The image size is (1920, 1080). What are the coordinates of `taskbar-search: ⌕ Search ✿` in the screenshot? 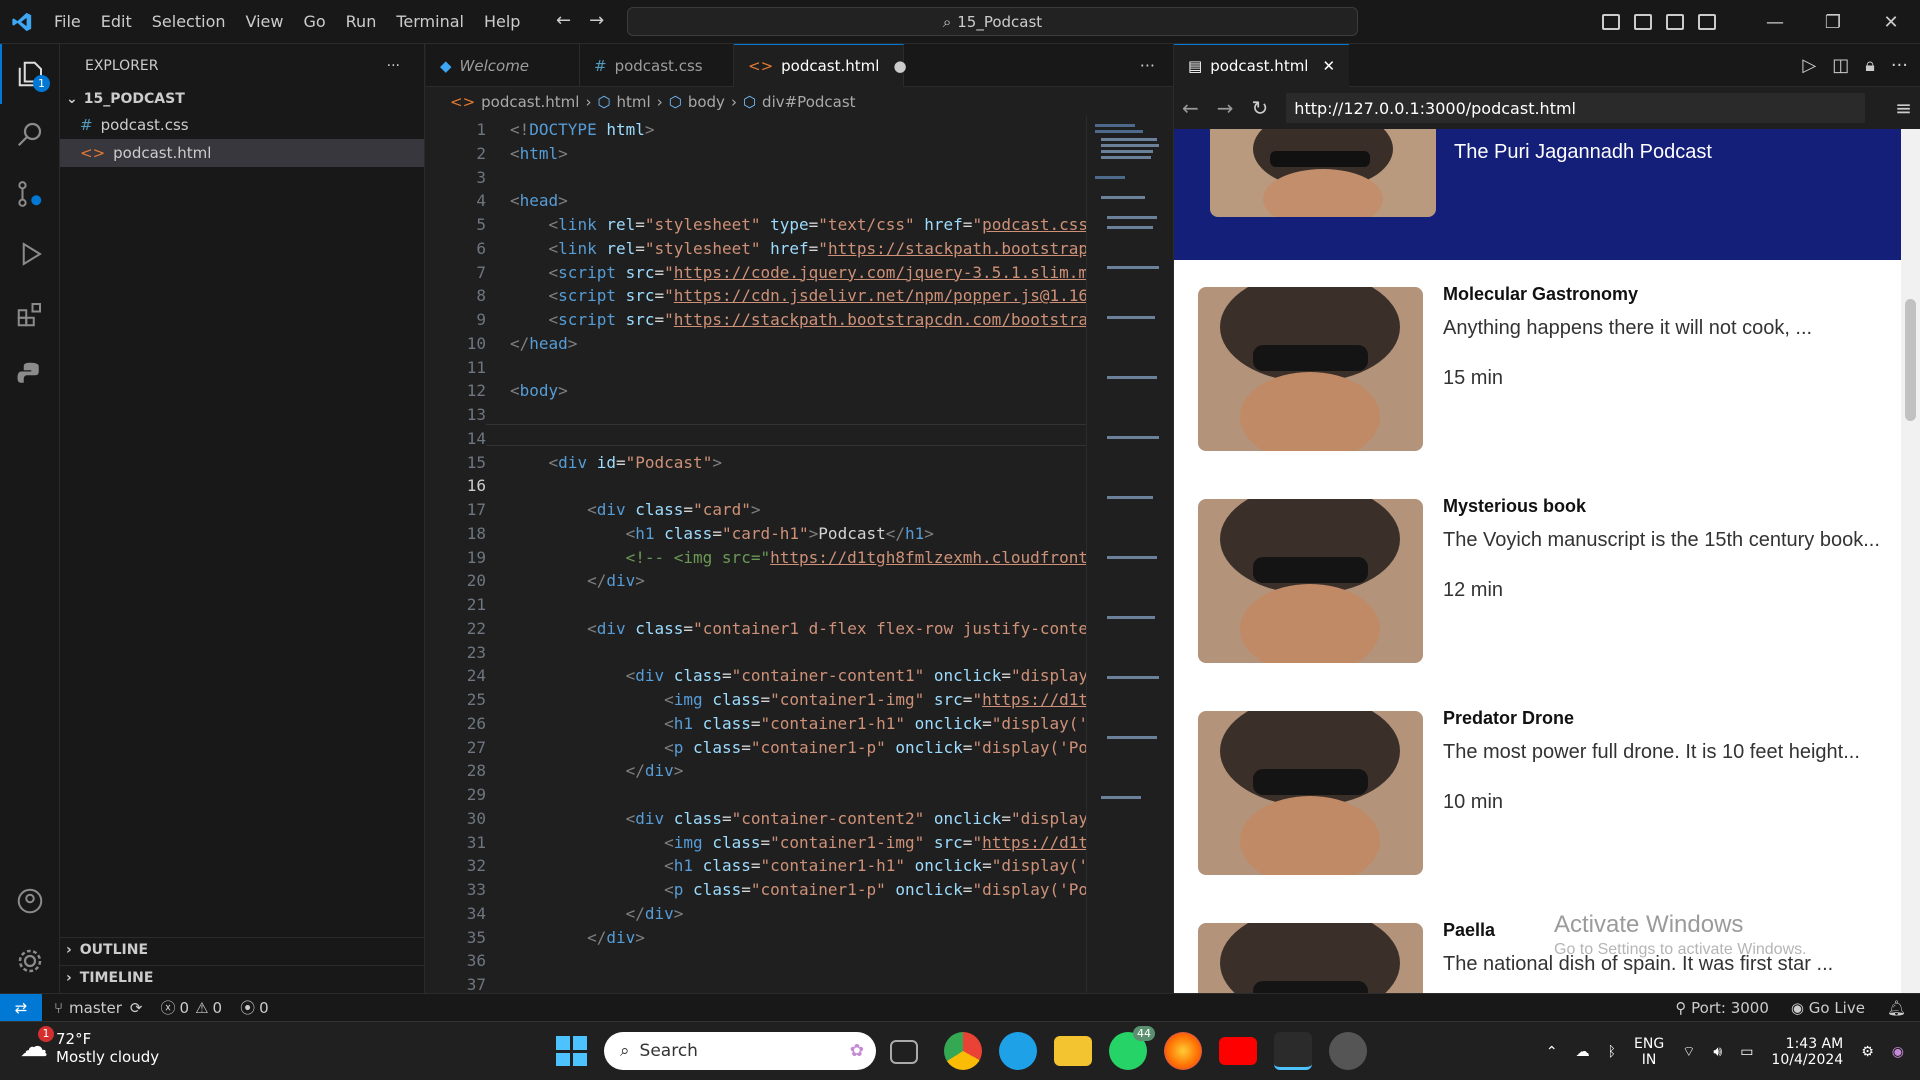 It's located at (740, 1051).